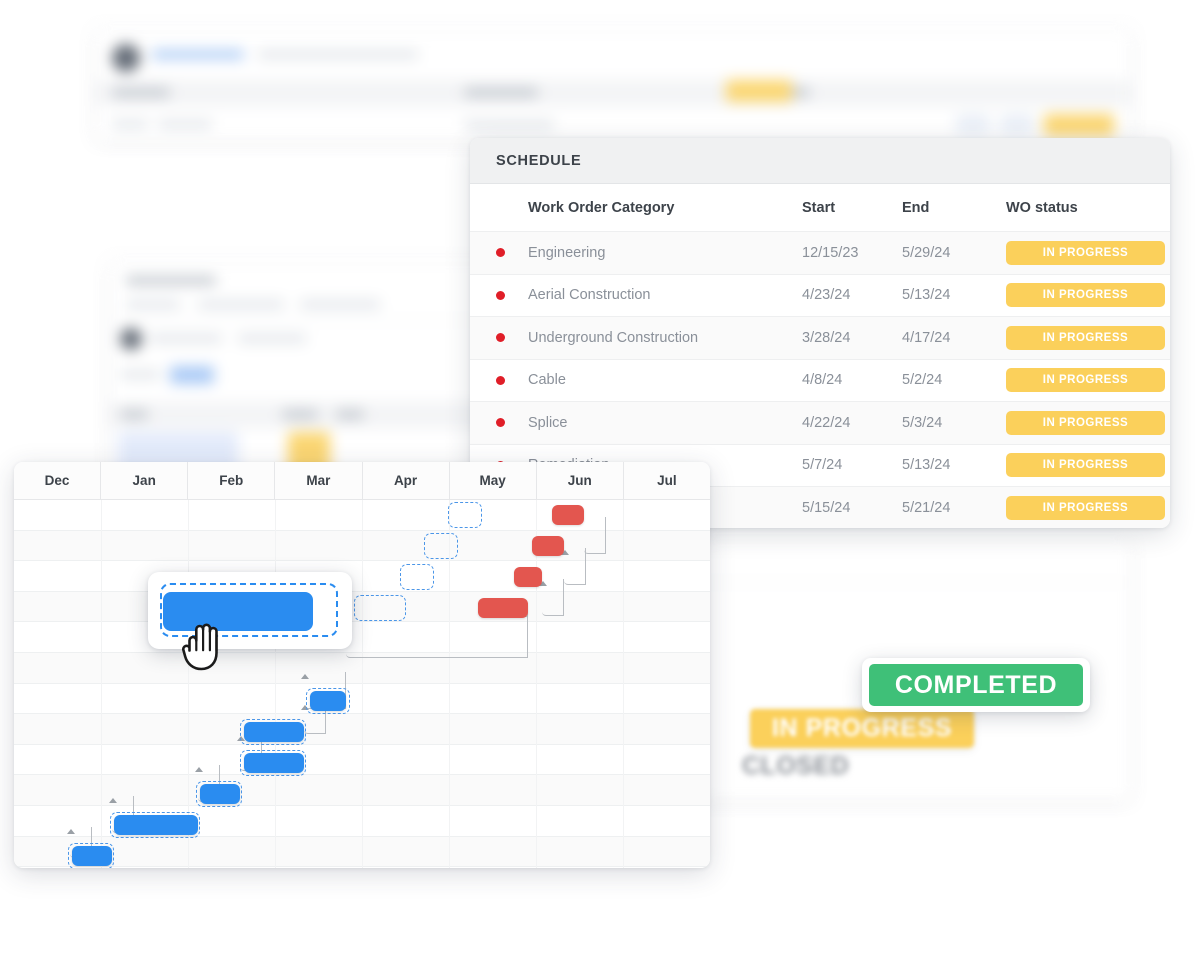  I want to click on cell-start: 12/15/23, so click(830, 252).